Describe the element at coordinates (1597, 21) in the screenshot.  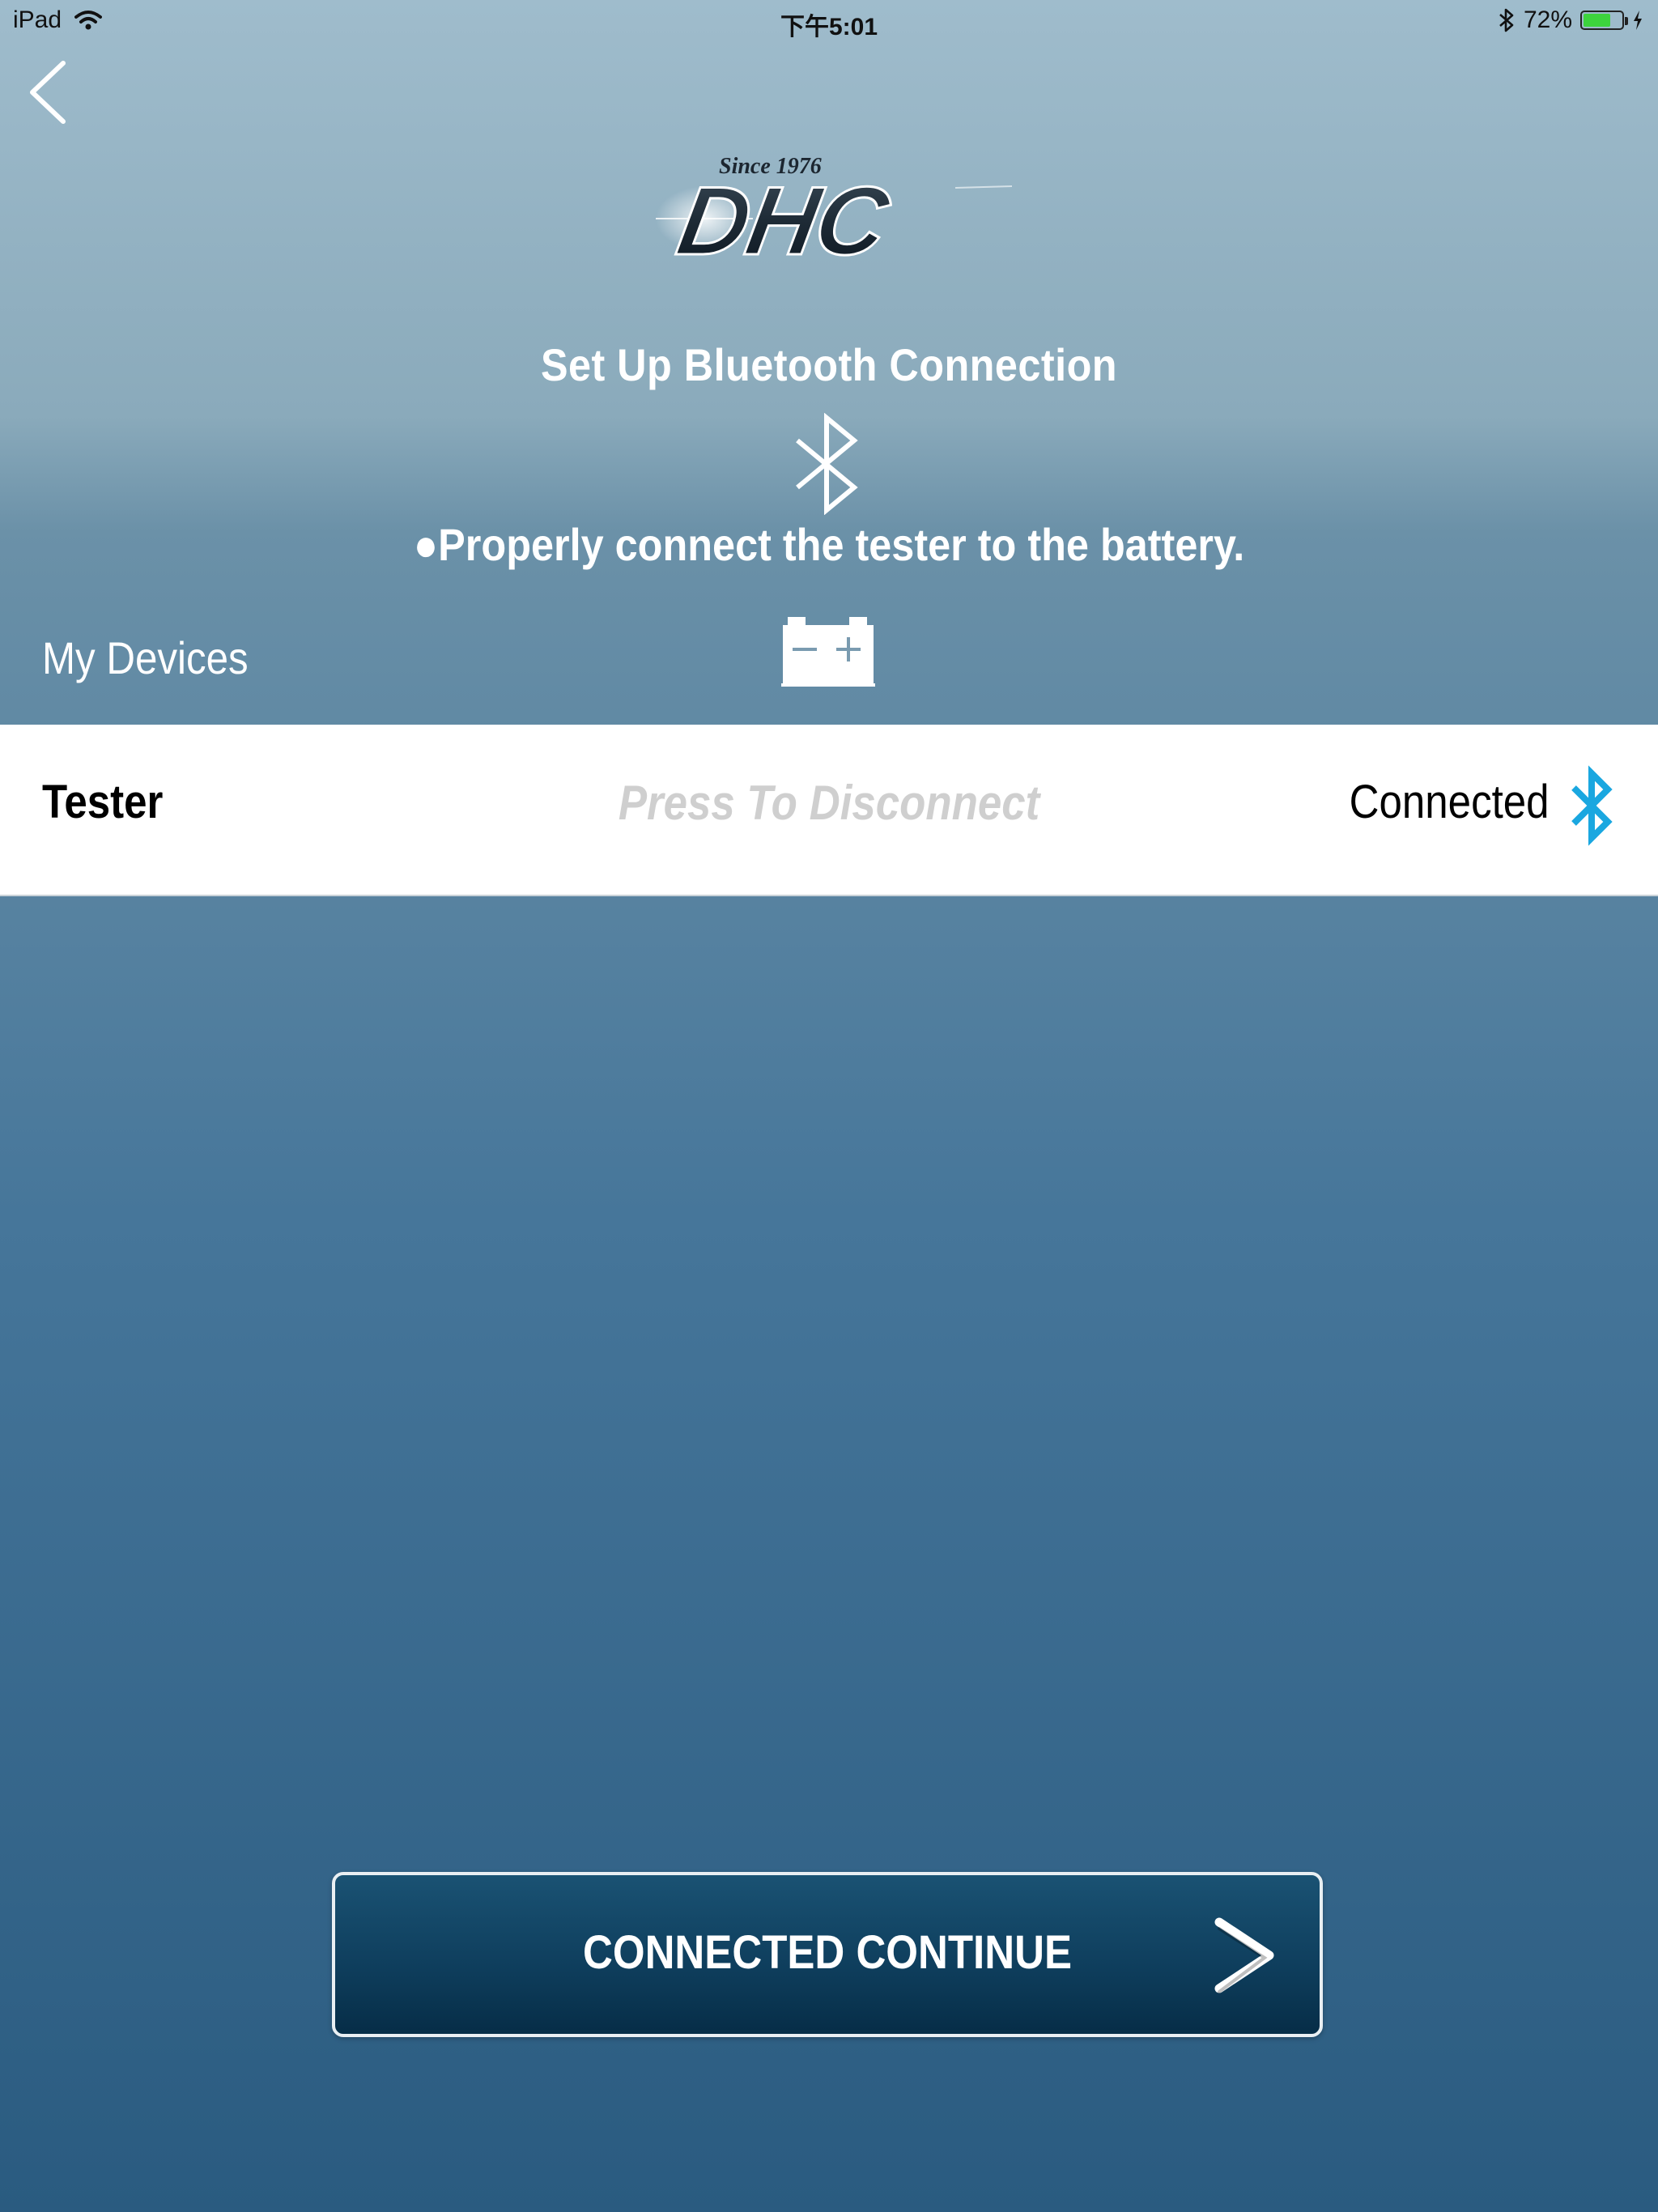
I see `battery-fill` at that location.